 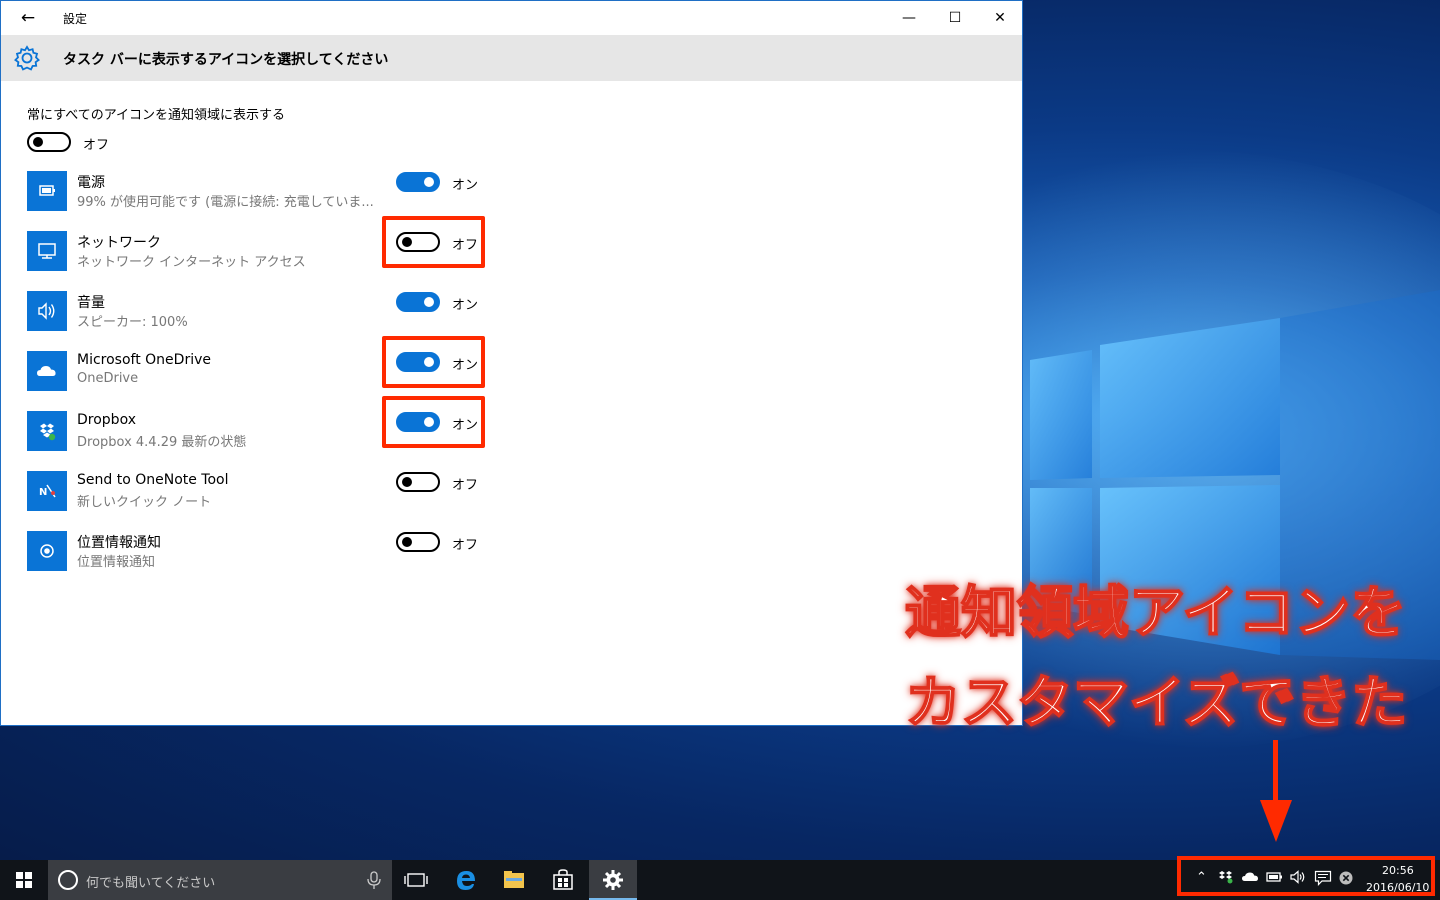 What do you see at coordinates (511, 18) in the screenshot?
I see `title-bar: ← 設定 — ☐ ✕` at bounding box center [511, 18].